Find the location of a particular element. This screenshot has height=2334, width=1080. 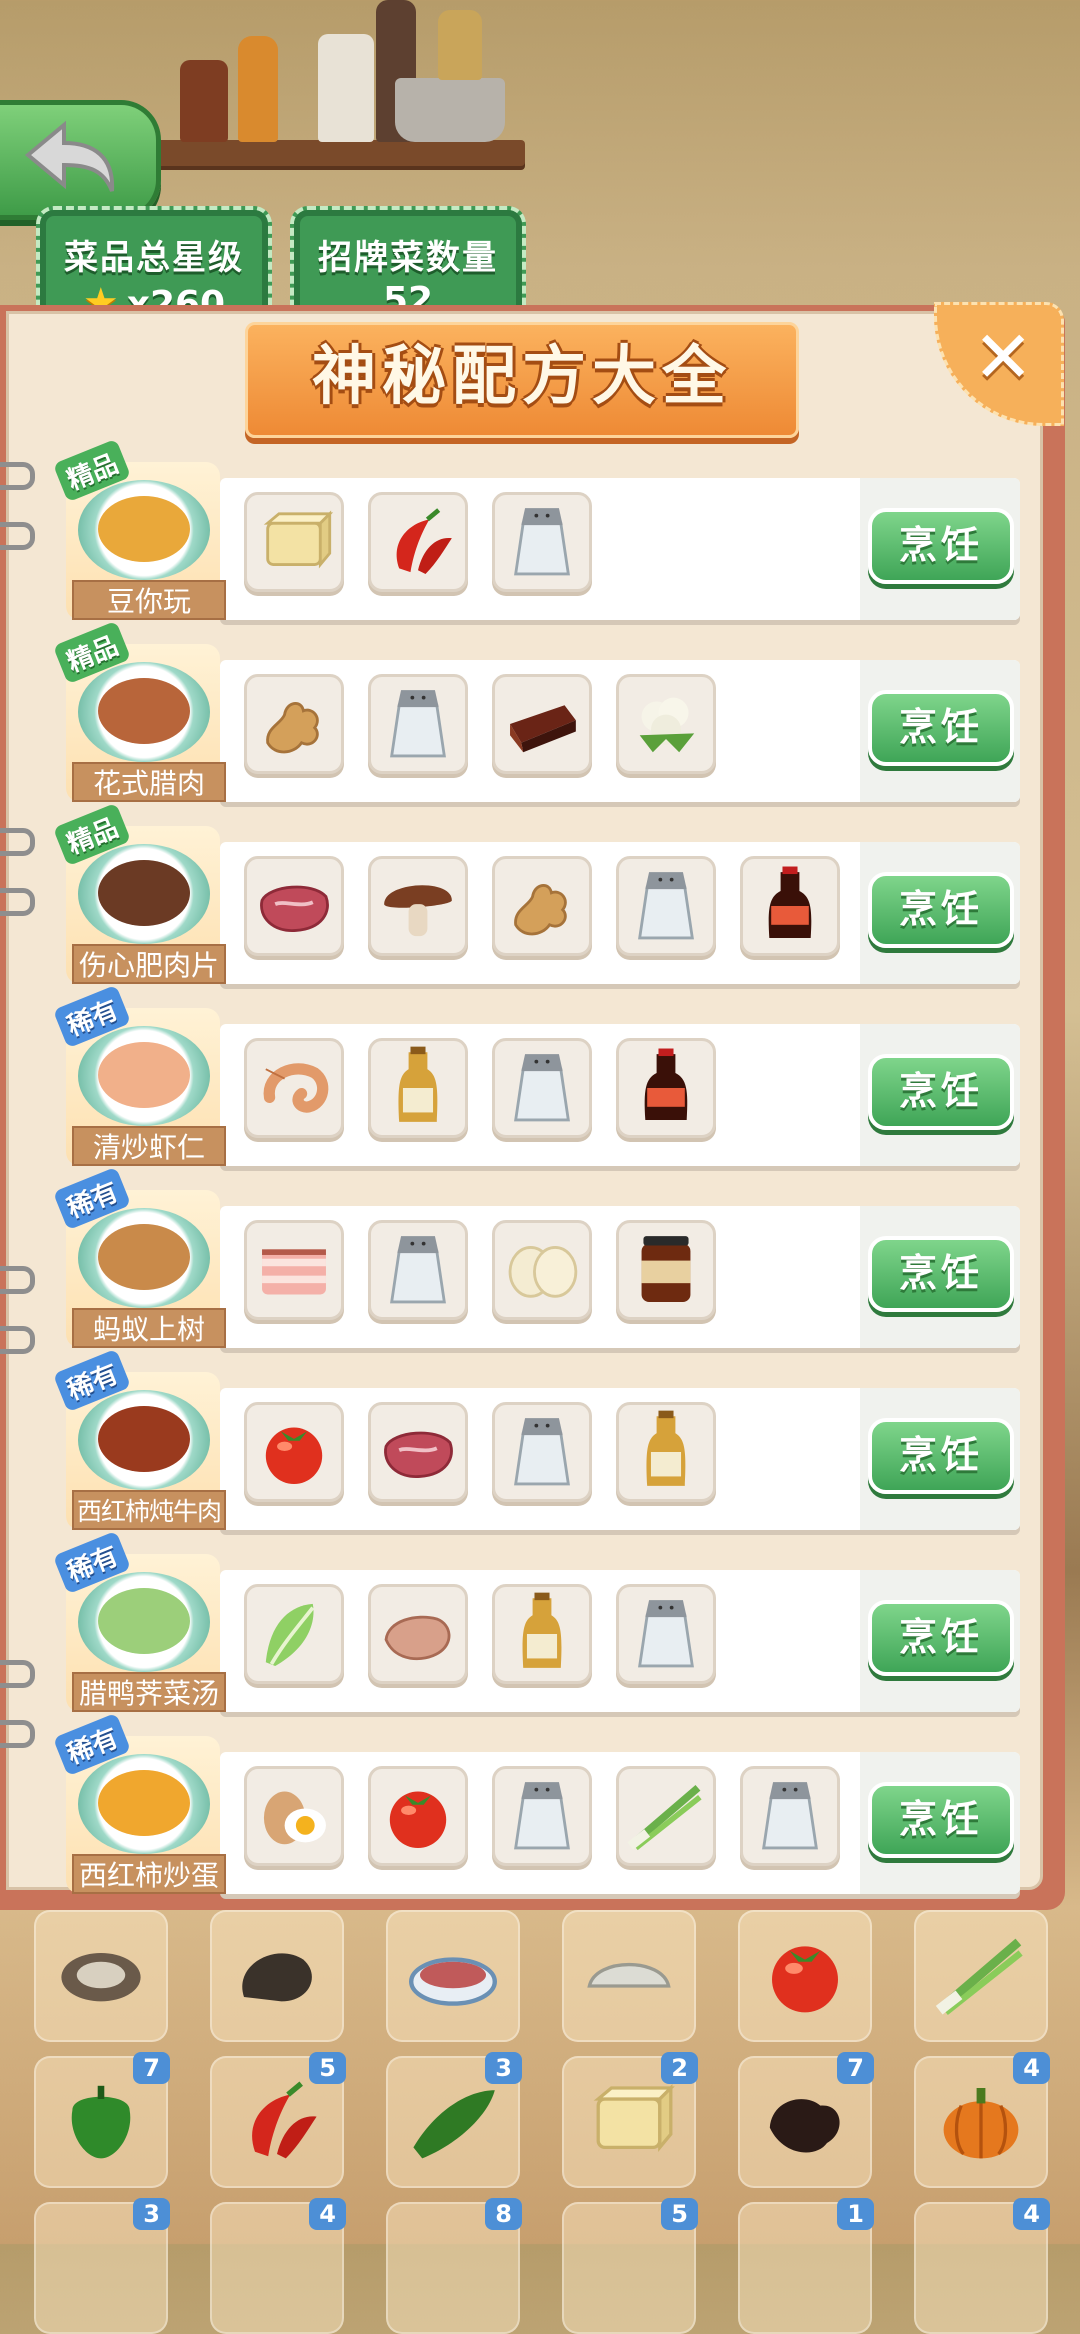

snail-icon is located at coordinates (277, 1975).